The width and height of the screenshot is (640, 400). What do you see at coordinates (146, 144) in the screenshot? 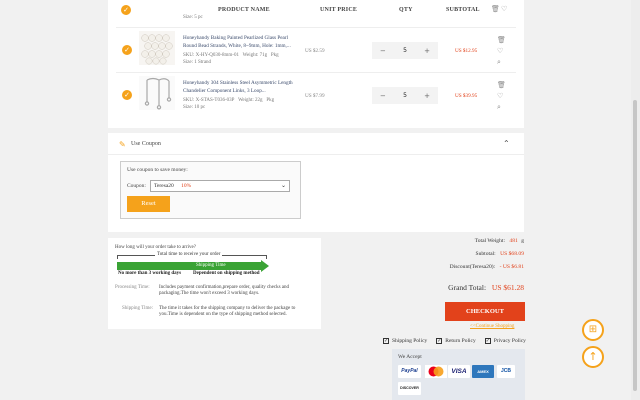
I see `coupon-title: Use Coupon` at bounding box center [146, 144].